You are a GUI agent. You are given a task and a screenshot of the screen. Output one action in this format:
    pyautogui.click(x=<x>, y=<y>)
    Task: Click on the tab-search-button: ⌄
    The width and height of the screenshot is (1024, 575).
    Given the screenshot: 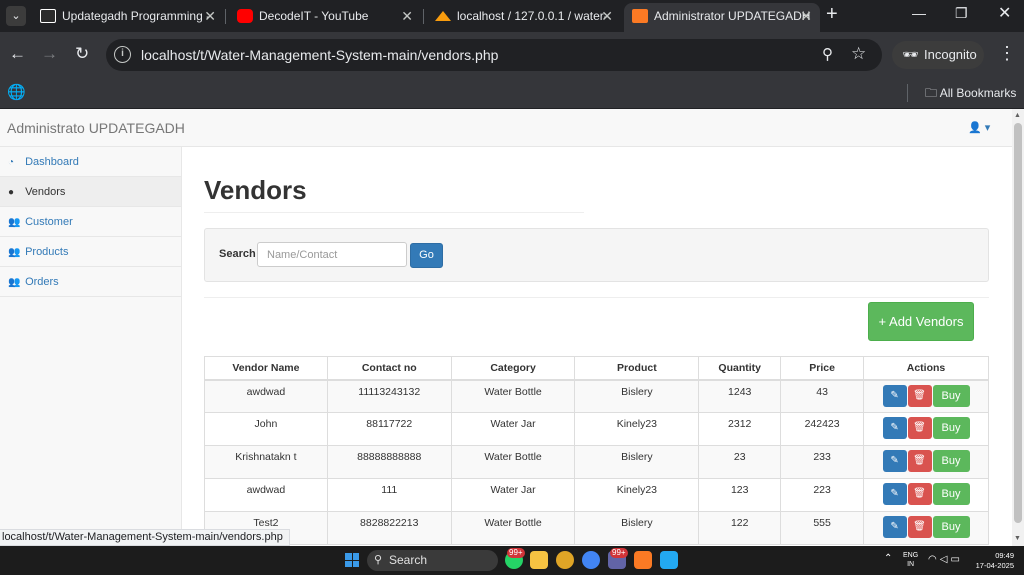 What is the action you would take?
    pyautogui.click(x=16, y=16)
    